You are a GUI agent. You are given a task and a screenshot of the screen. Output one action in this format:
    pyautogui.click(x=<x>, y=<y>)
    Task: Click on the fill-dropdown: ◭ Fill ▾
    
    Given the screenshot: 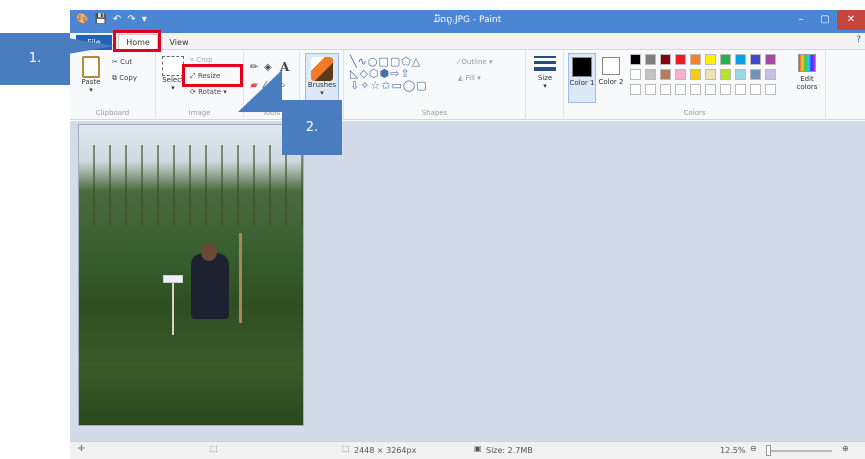 What is the action you would take?
    pyautogui.click(x=469, y=78)
    